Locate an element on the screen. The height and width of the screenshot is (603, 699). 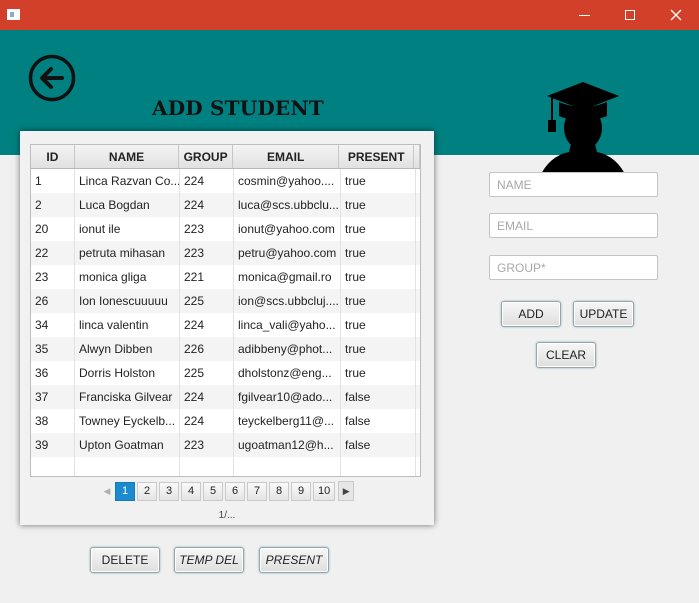
page-button: 1 is located at coordinates (125, 491).